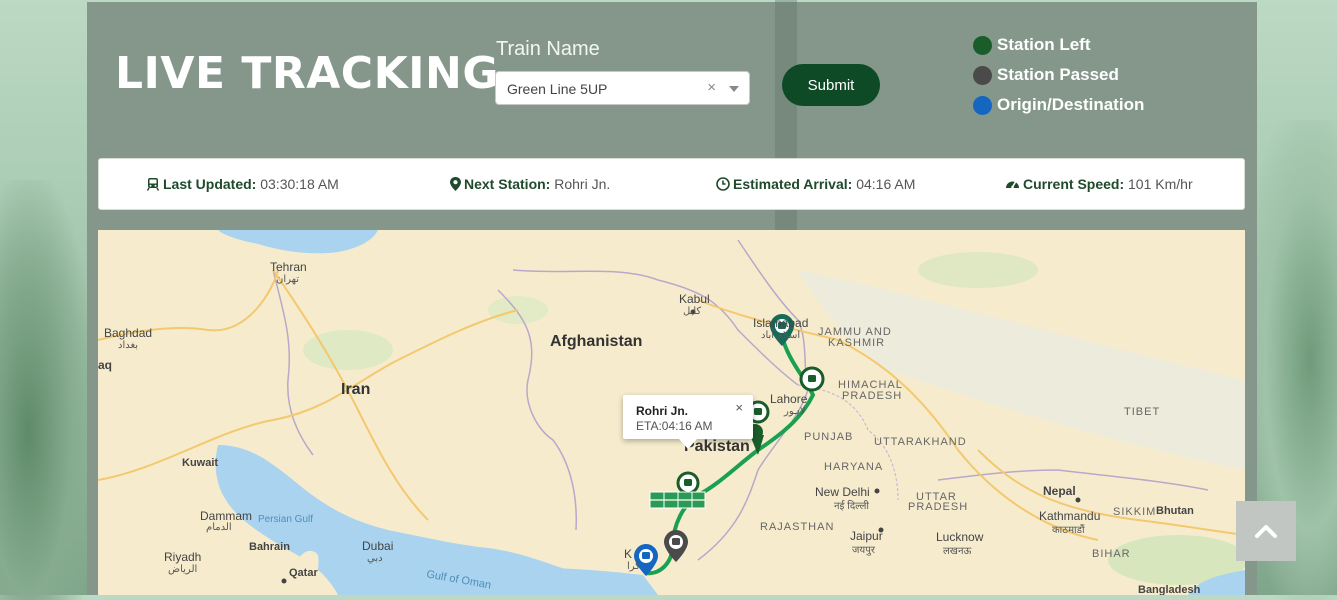 The width and height of the screenshot is (1337, 600). What do you see at coordinates (1074, 184) in the screenshot?
I see `current-speed-label: Current Speed:` at bounding box center [1074, 184].